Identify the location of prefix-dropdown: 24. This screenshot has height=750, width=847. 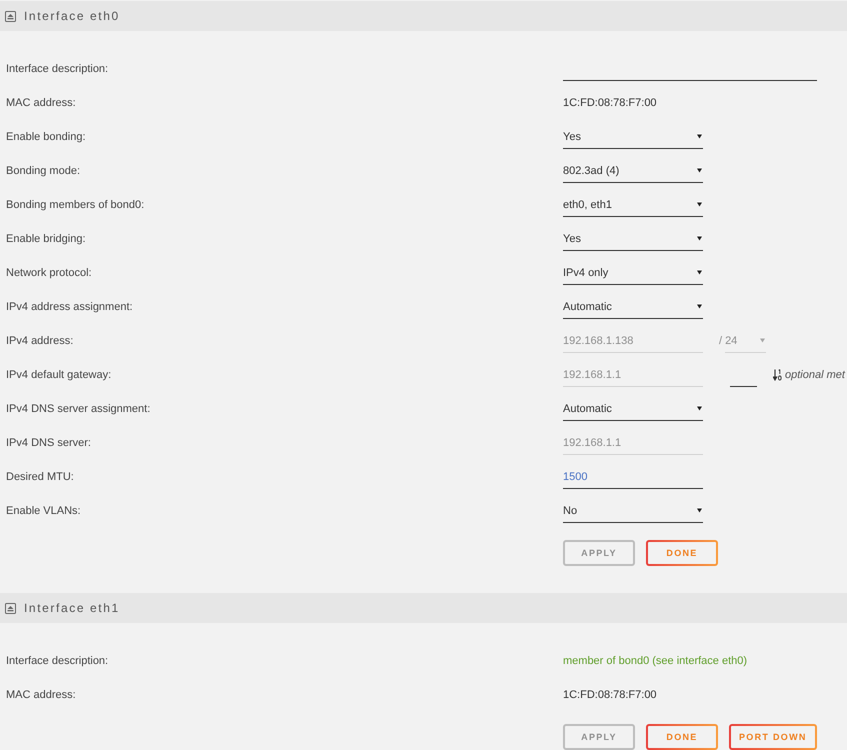
(745, 341).